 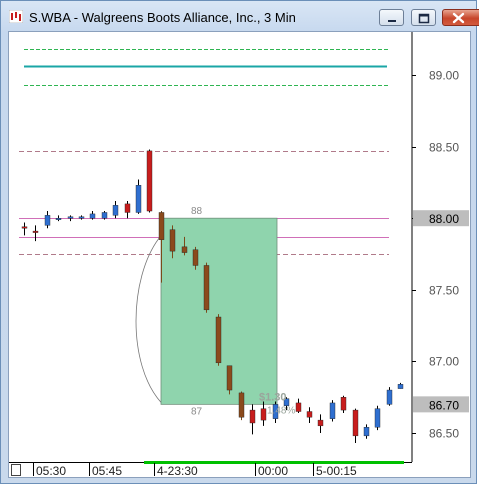 I want to click on maximize-button, so click(x=423, y=17).